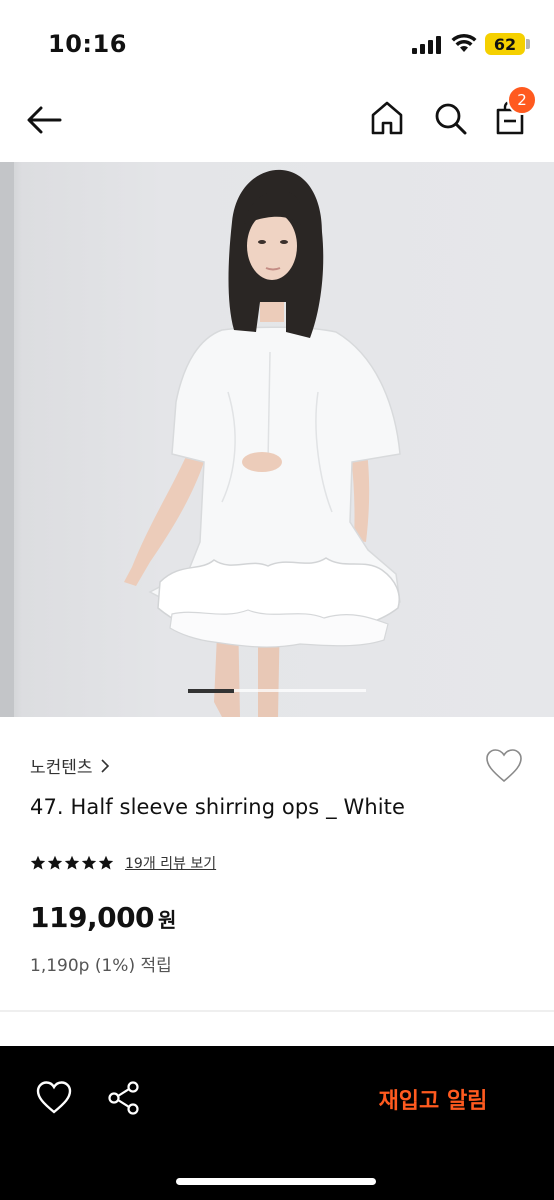 The height and width of the screenshot is (1200, 554). What do you see at coordinates (426, 45) in the screenshot?
I see `cellular-signal-icon` at bounding box center [426, 45].